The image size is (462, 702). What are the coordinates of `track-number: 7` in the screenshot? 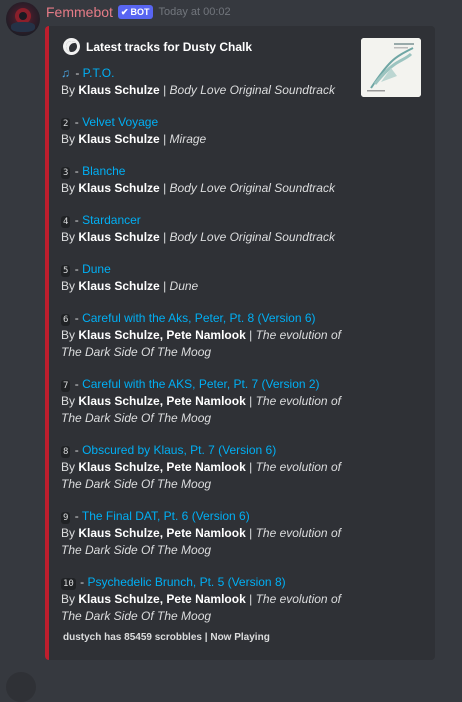 It's located at (66, 386).